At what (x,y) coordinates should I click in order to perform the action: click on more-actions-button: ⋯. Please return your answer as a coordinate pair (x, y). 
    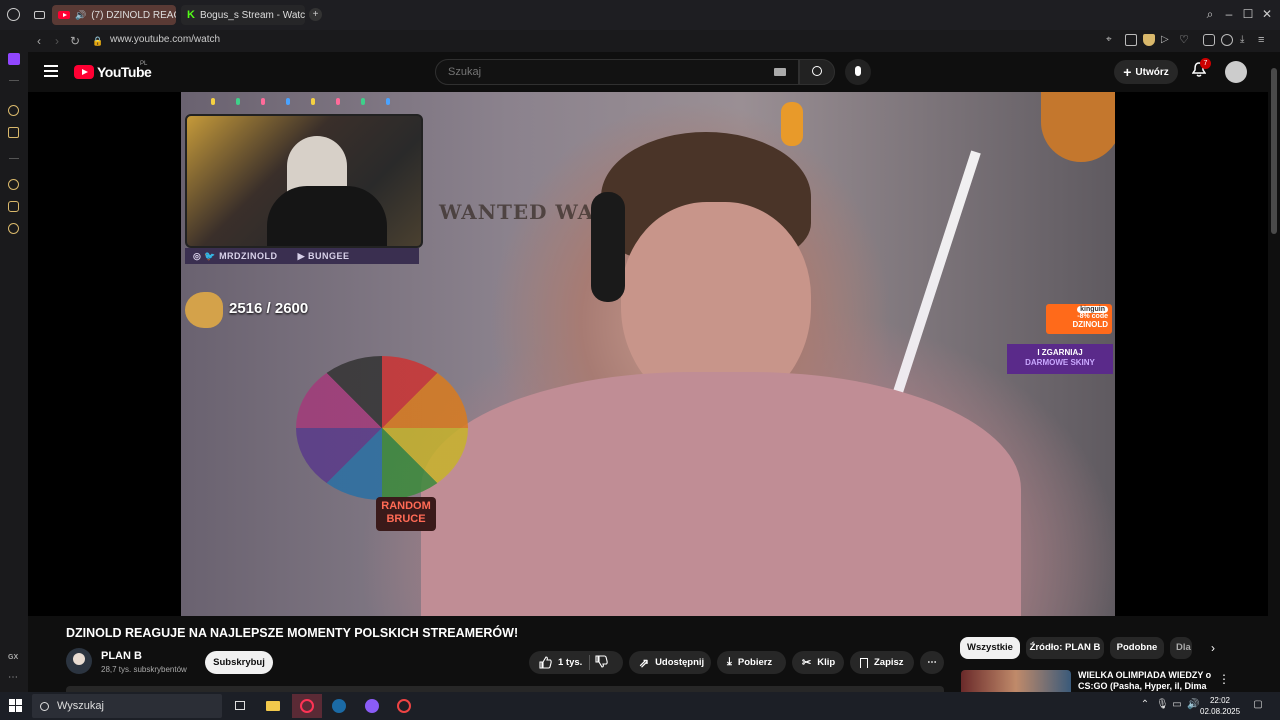
    Looking at the image, I should click on (932, 662).